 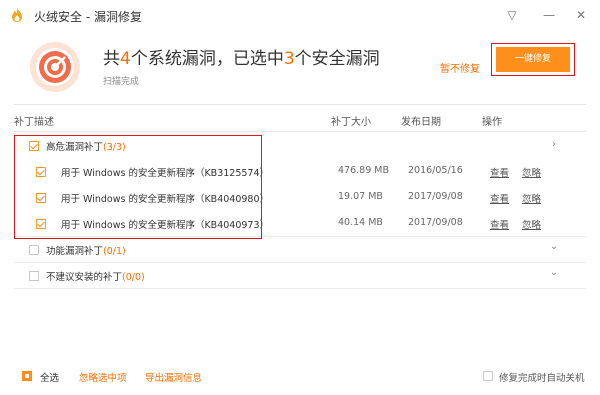 I want to click on minimize-button: —, so click(x=549, y=15).